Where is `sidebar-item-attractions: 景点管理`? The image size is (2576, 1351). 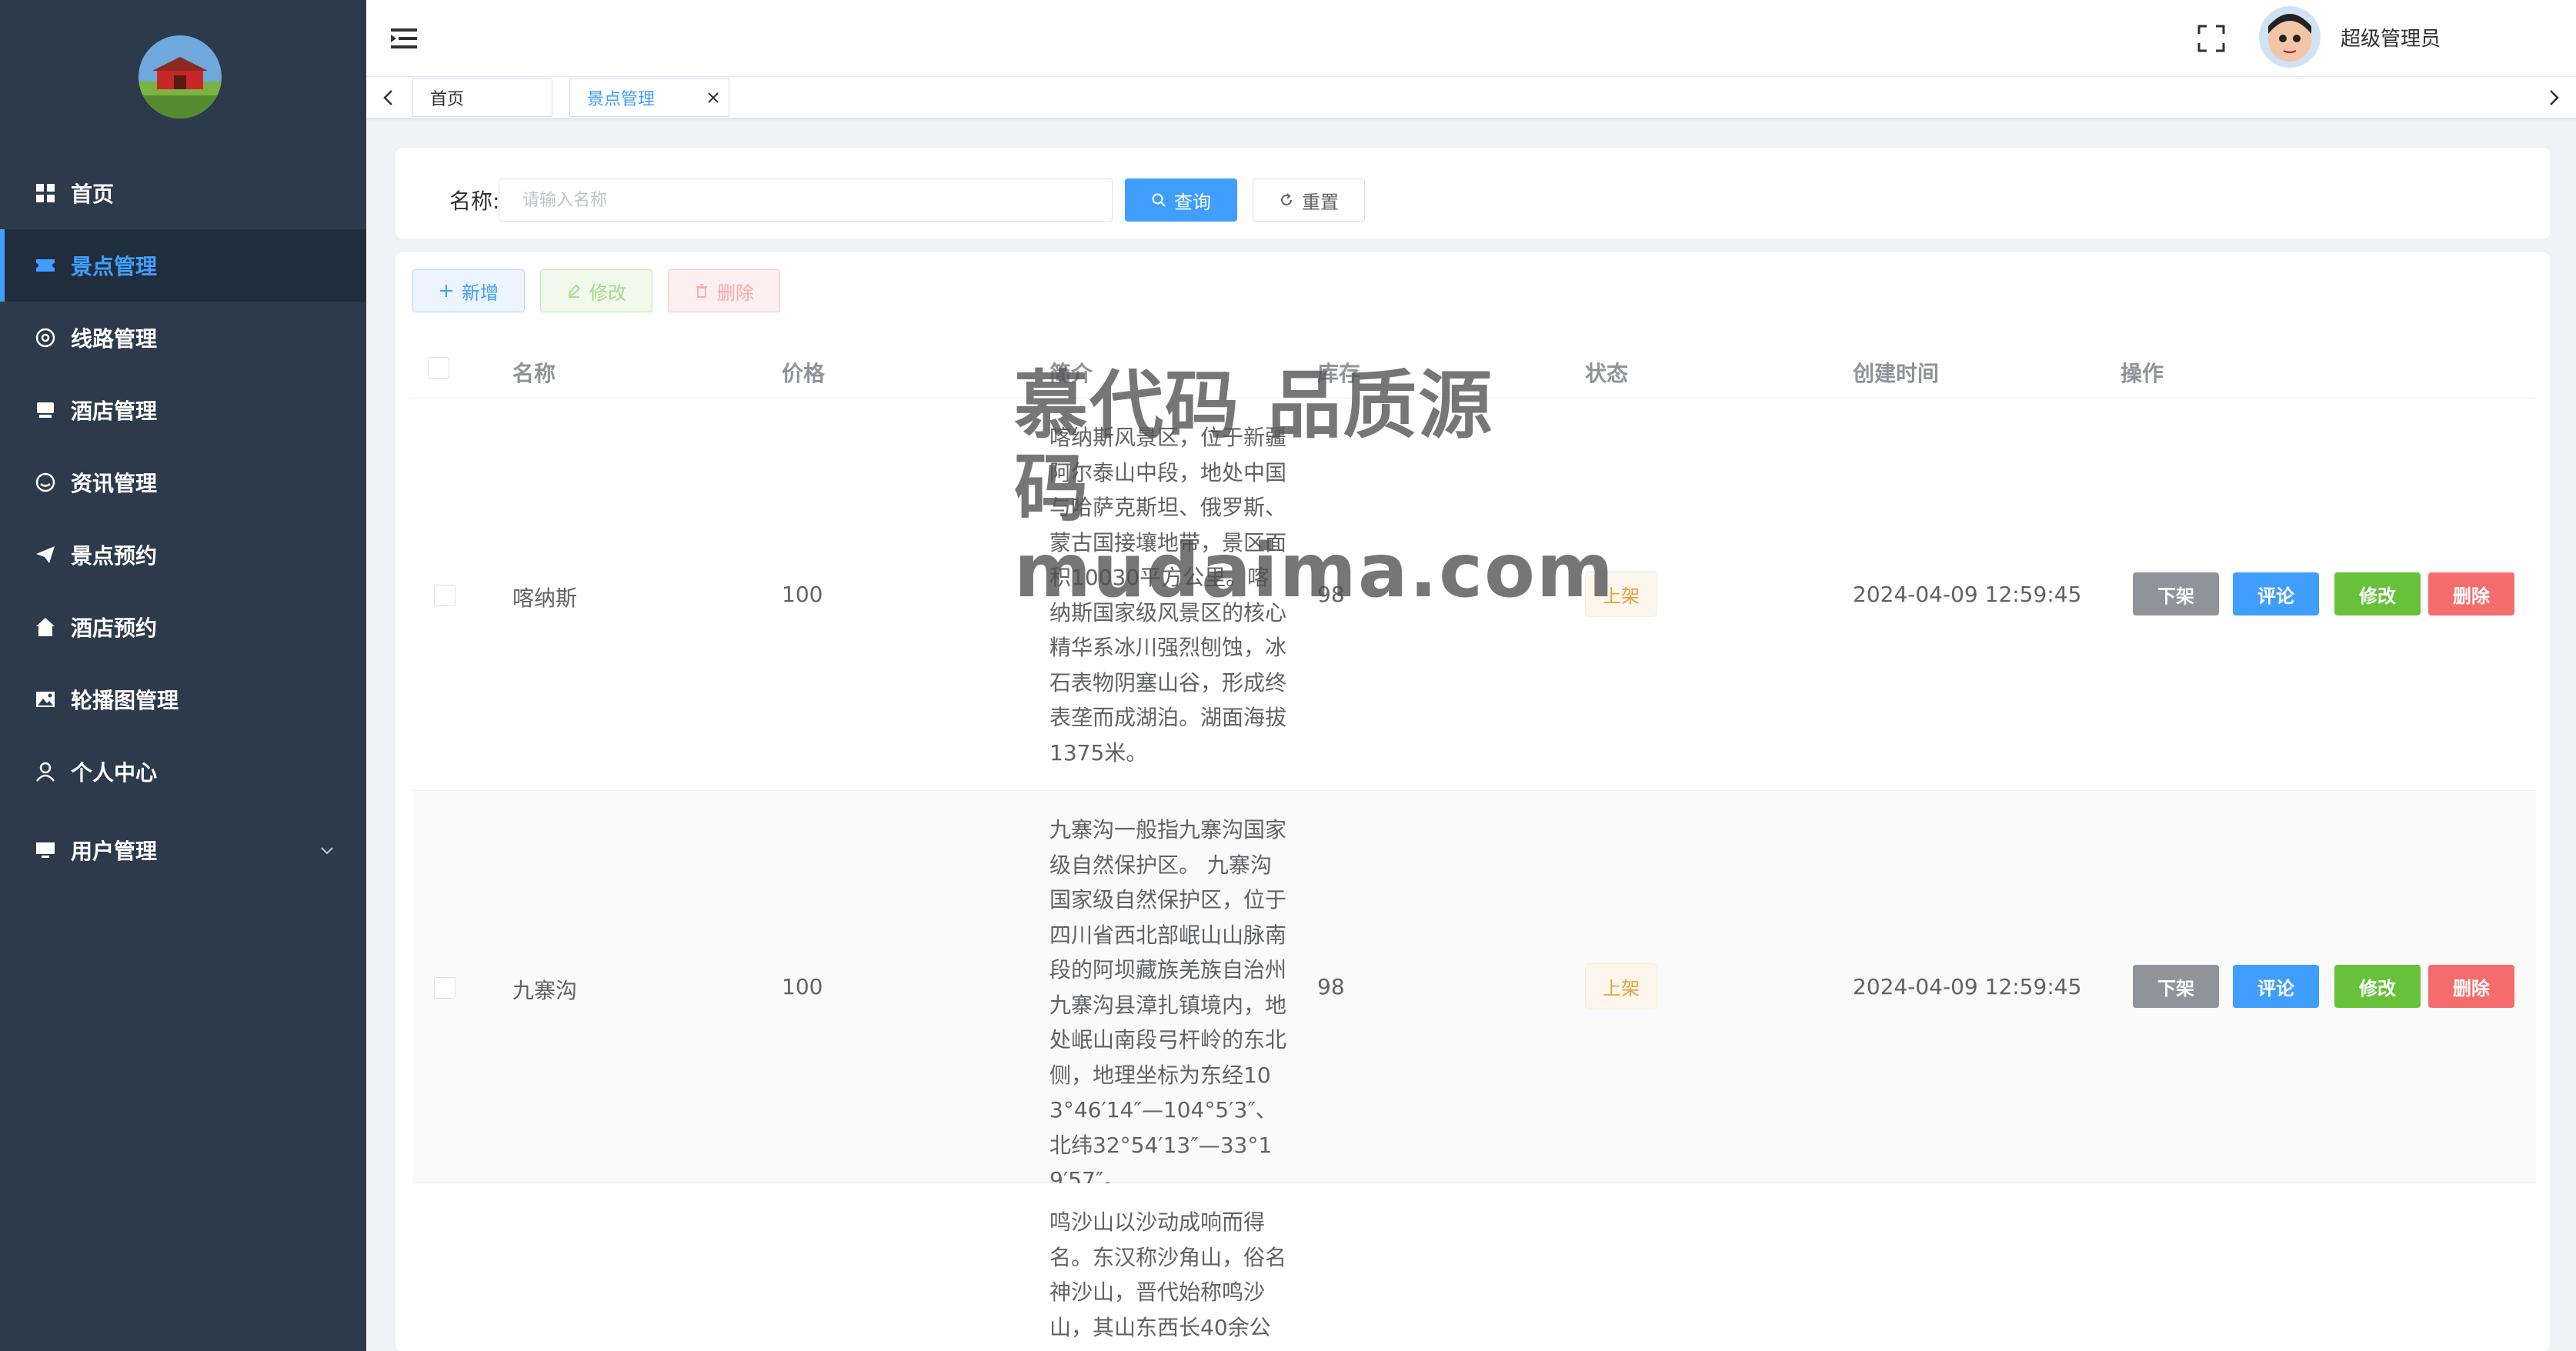 sidebar-item-attractions: 景点管理 is located at coordinates (183, 265).